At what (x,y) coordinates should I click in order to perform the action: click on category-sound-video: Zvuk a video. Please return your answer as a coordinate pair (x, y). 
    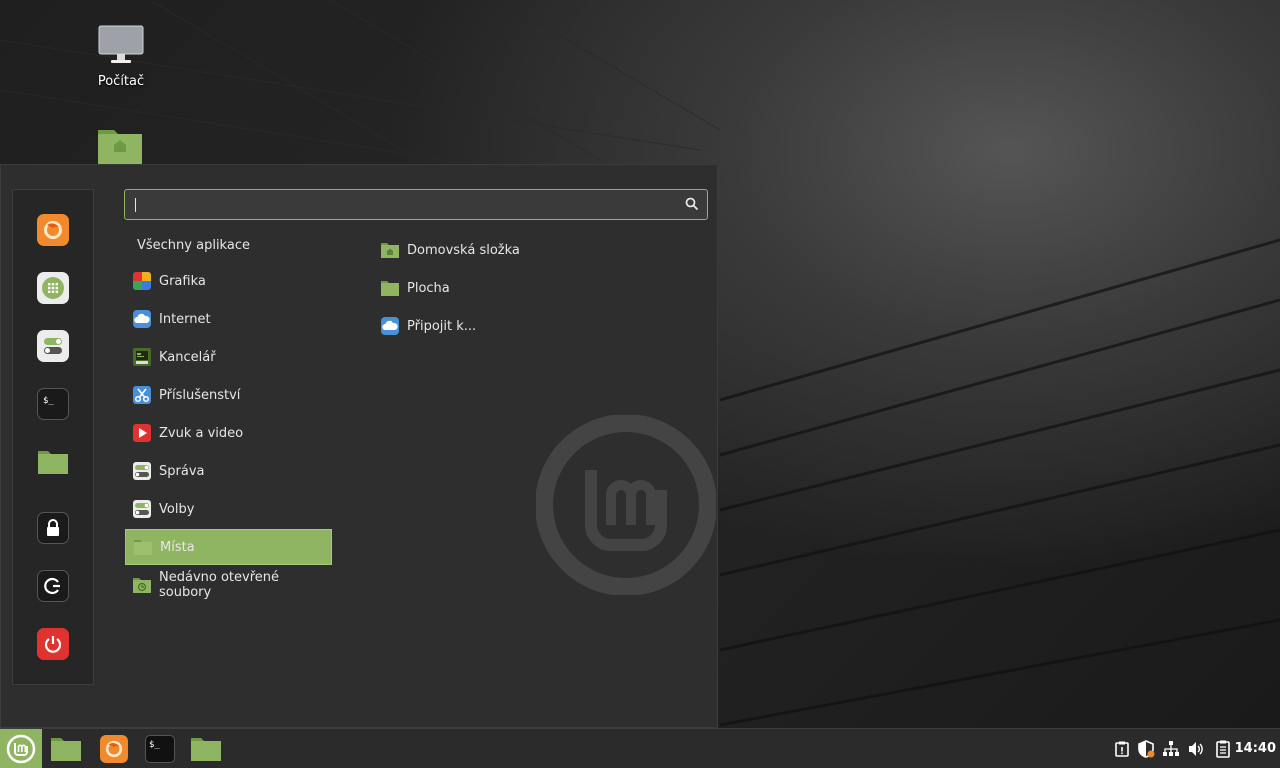
    Looking at the image, I should click on (228, 433).